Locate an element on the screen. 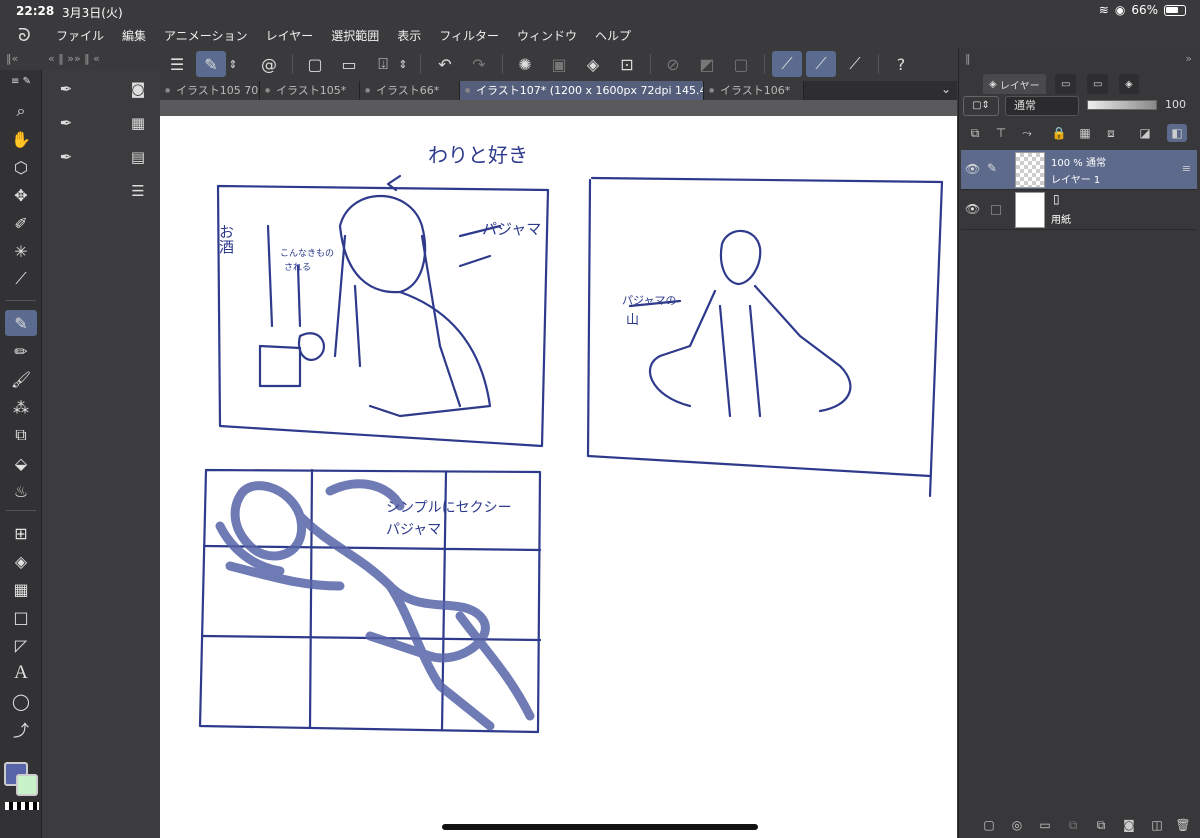  correct-line-icon: ⤴ is located at coordinates (21, 729).